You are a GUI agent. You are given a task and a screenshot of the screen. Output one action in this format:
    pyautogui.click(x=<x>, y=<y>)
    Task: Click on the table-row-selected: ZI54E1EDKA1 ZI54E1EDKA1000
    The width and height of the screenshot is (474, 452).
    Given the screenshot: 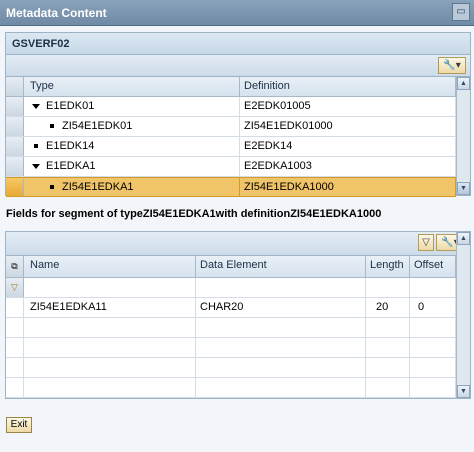 What is the action you would take?
    pyautogui.click(x=231, y=187)
    